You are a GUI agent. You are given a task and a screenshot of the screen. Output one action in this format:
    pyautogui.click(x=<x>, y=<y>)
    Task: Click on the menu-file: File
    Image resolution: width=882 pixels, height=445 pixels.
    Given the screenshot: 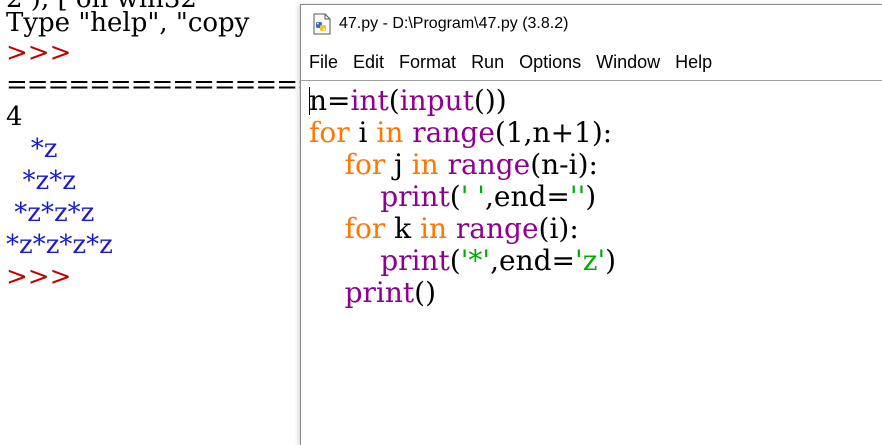 What is the action you would take?
    pyautogui.click(x=323, y=62)
    